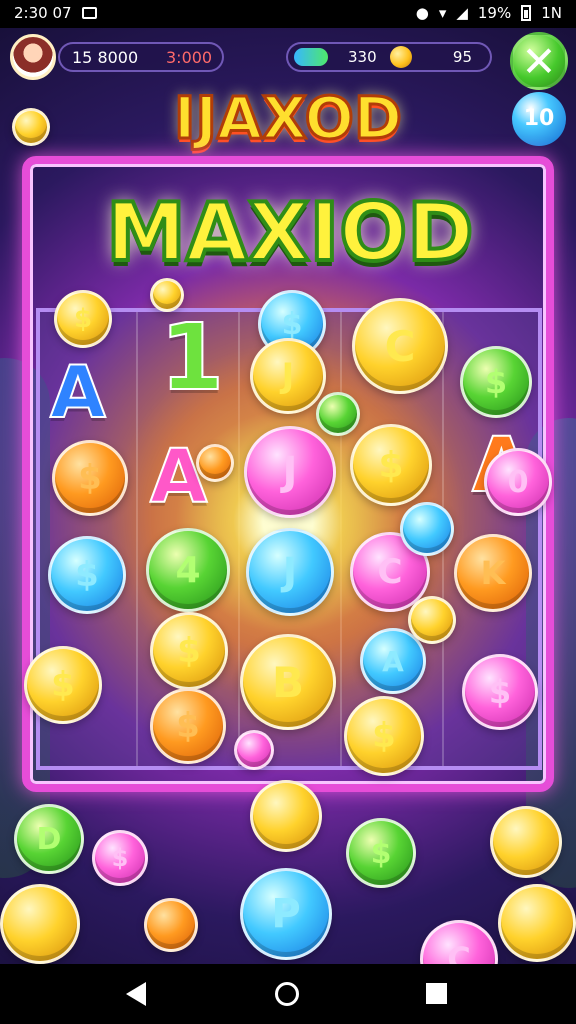 This screenshot has height=1024, width=576. I want to click on close-button: ✕, so click(539, 61).